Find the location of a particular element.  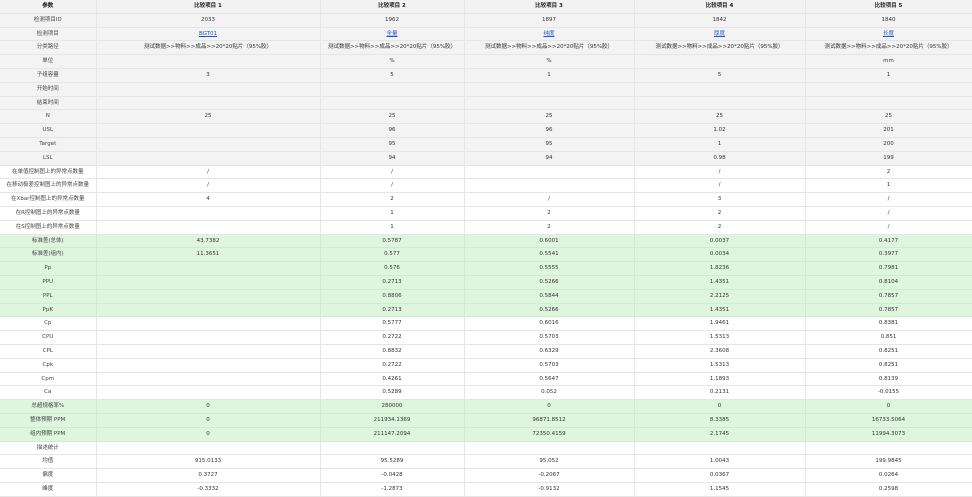

cell-item-4: 0.2131 is located at coordinates (720, 393).